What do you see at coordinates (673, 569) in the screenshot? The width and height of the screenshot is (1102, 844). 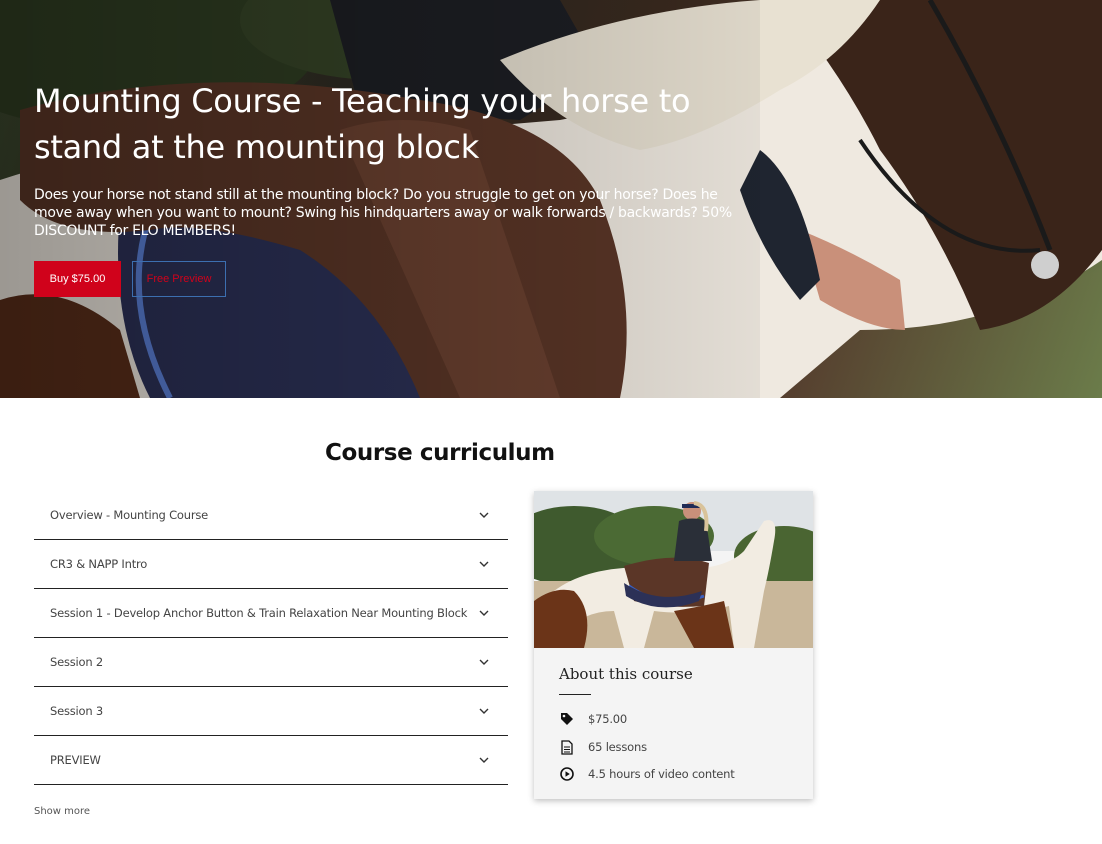 I see `course-thumbnail-image` at bounding box center [673, 569].